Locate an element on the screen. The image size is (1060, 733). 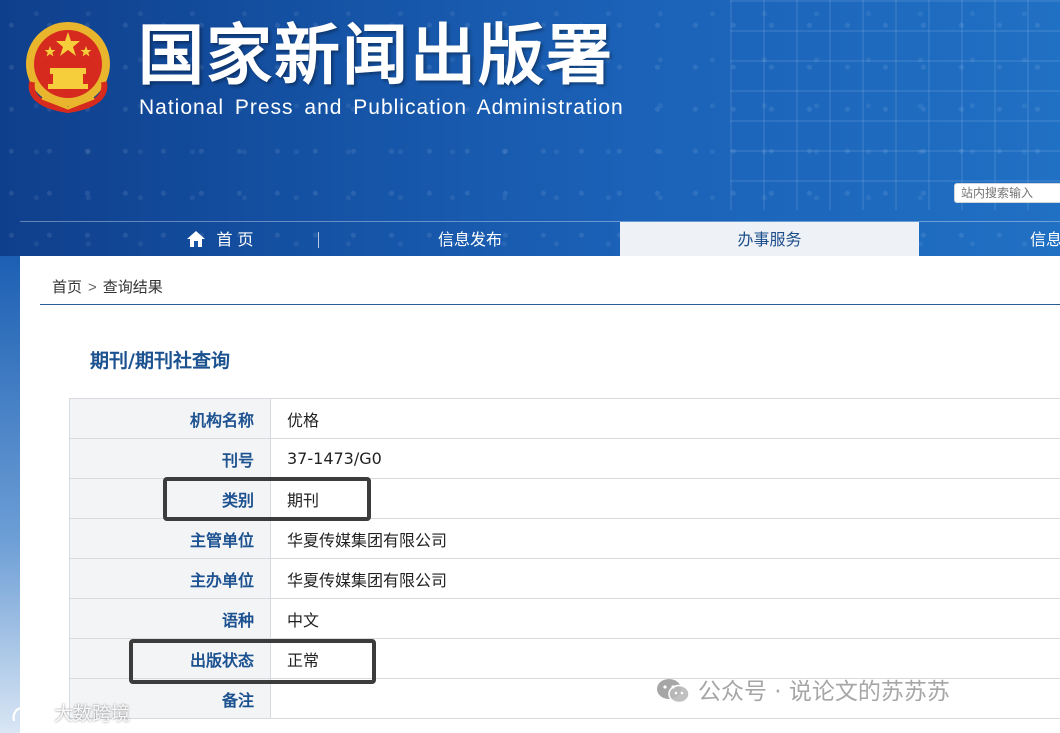
site-title-chinese: 国家新闻出版署 is located at coordinates (376, 55).